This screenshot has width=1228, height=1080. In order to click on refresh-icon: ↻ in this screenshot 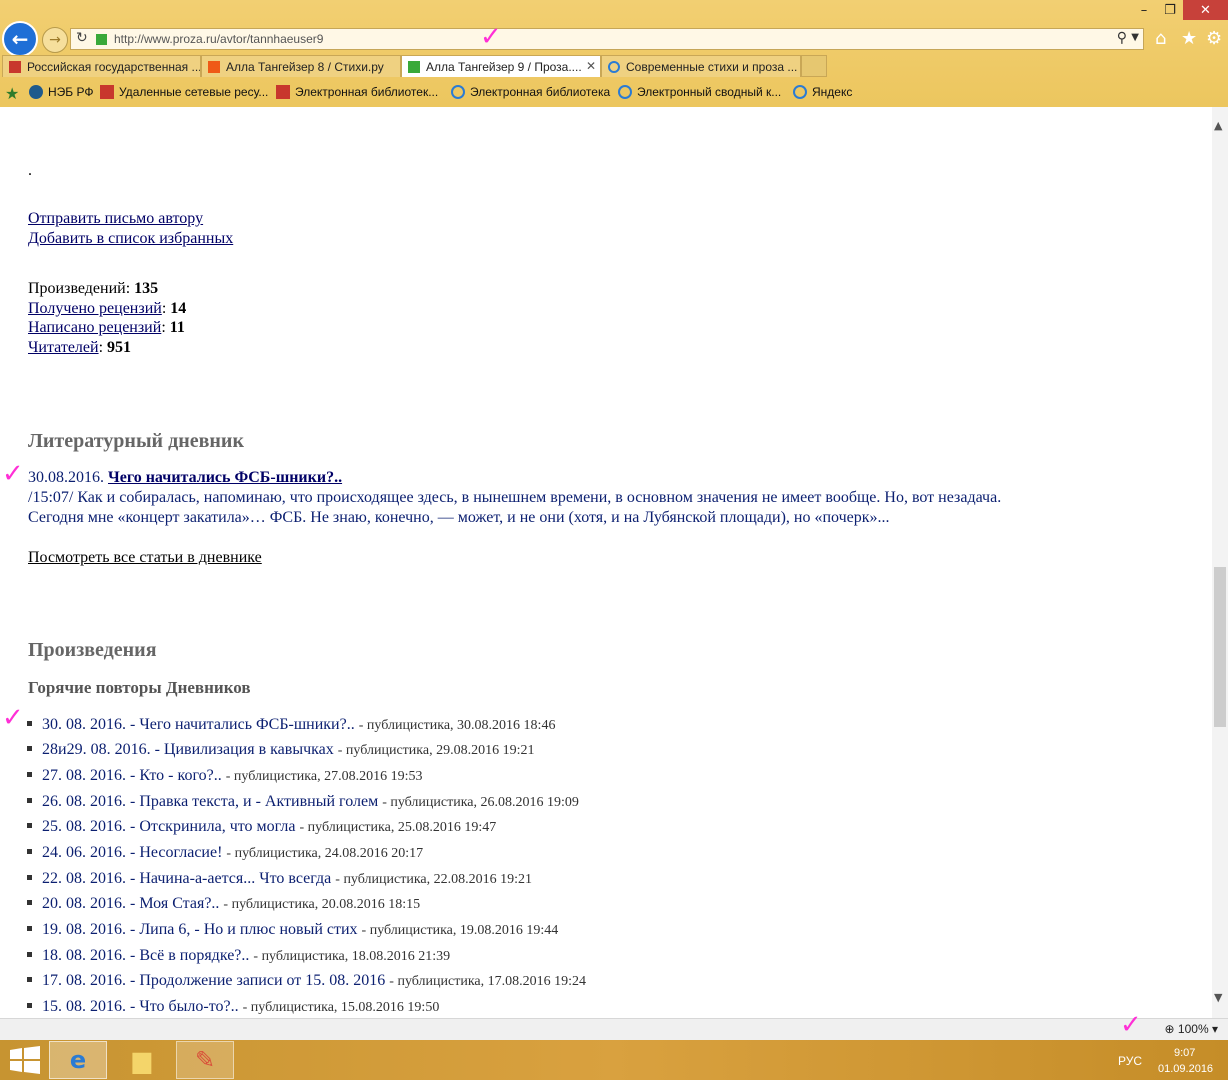, I will do `click(82, 38)`.